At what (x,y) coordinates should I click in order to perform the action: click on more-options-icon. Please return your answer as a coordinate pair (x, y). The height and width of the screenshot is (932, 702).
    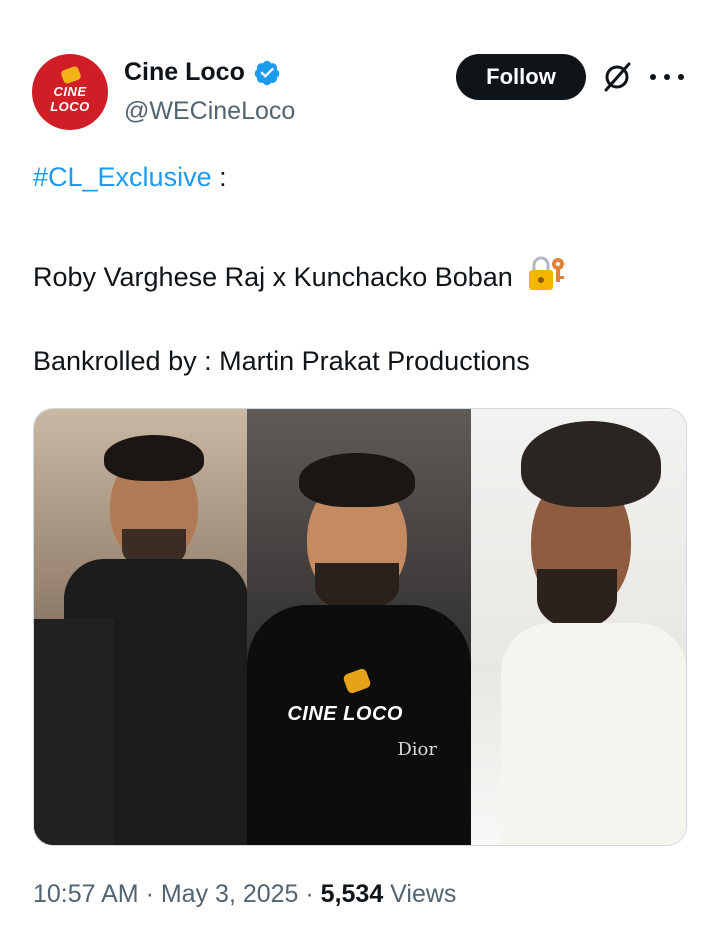
    Looking at the image, I should click on (667, 77).